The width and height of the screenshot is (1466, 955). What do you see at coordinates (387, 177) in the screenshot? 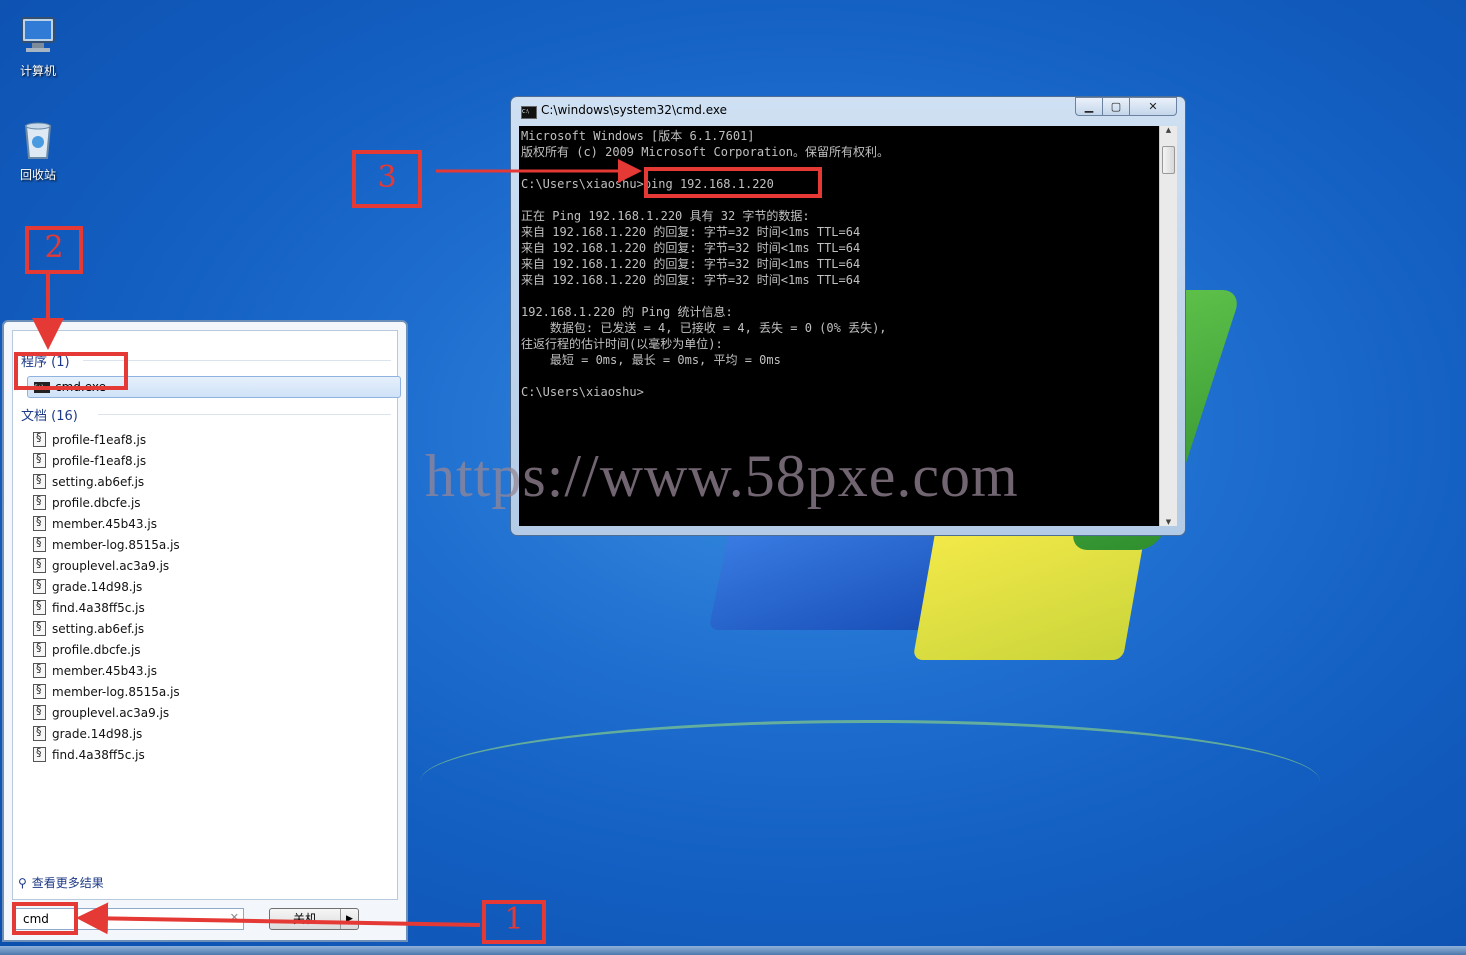
I see `step3-number: 3` at bounding box center [387, 177].